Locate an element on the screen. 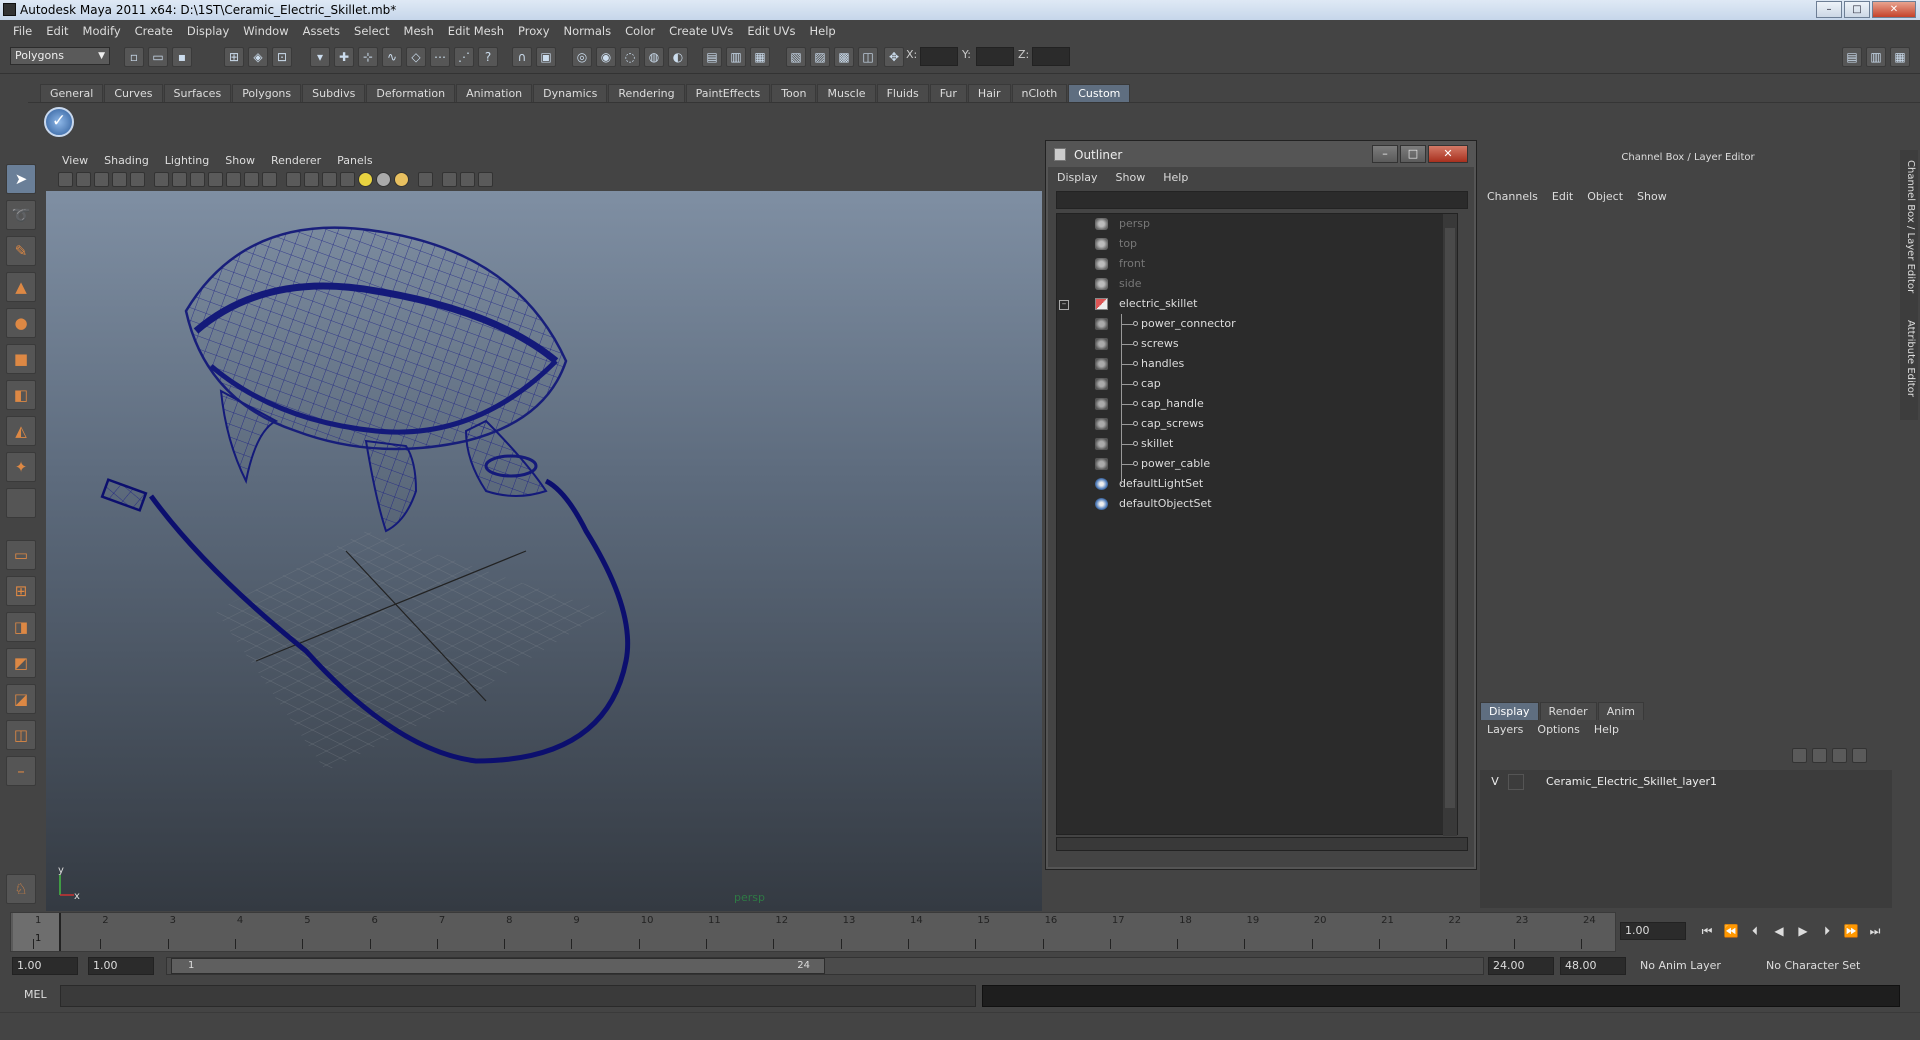  wireframe-on-shaded-icon is located at coordinates (329, 179).